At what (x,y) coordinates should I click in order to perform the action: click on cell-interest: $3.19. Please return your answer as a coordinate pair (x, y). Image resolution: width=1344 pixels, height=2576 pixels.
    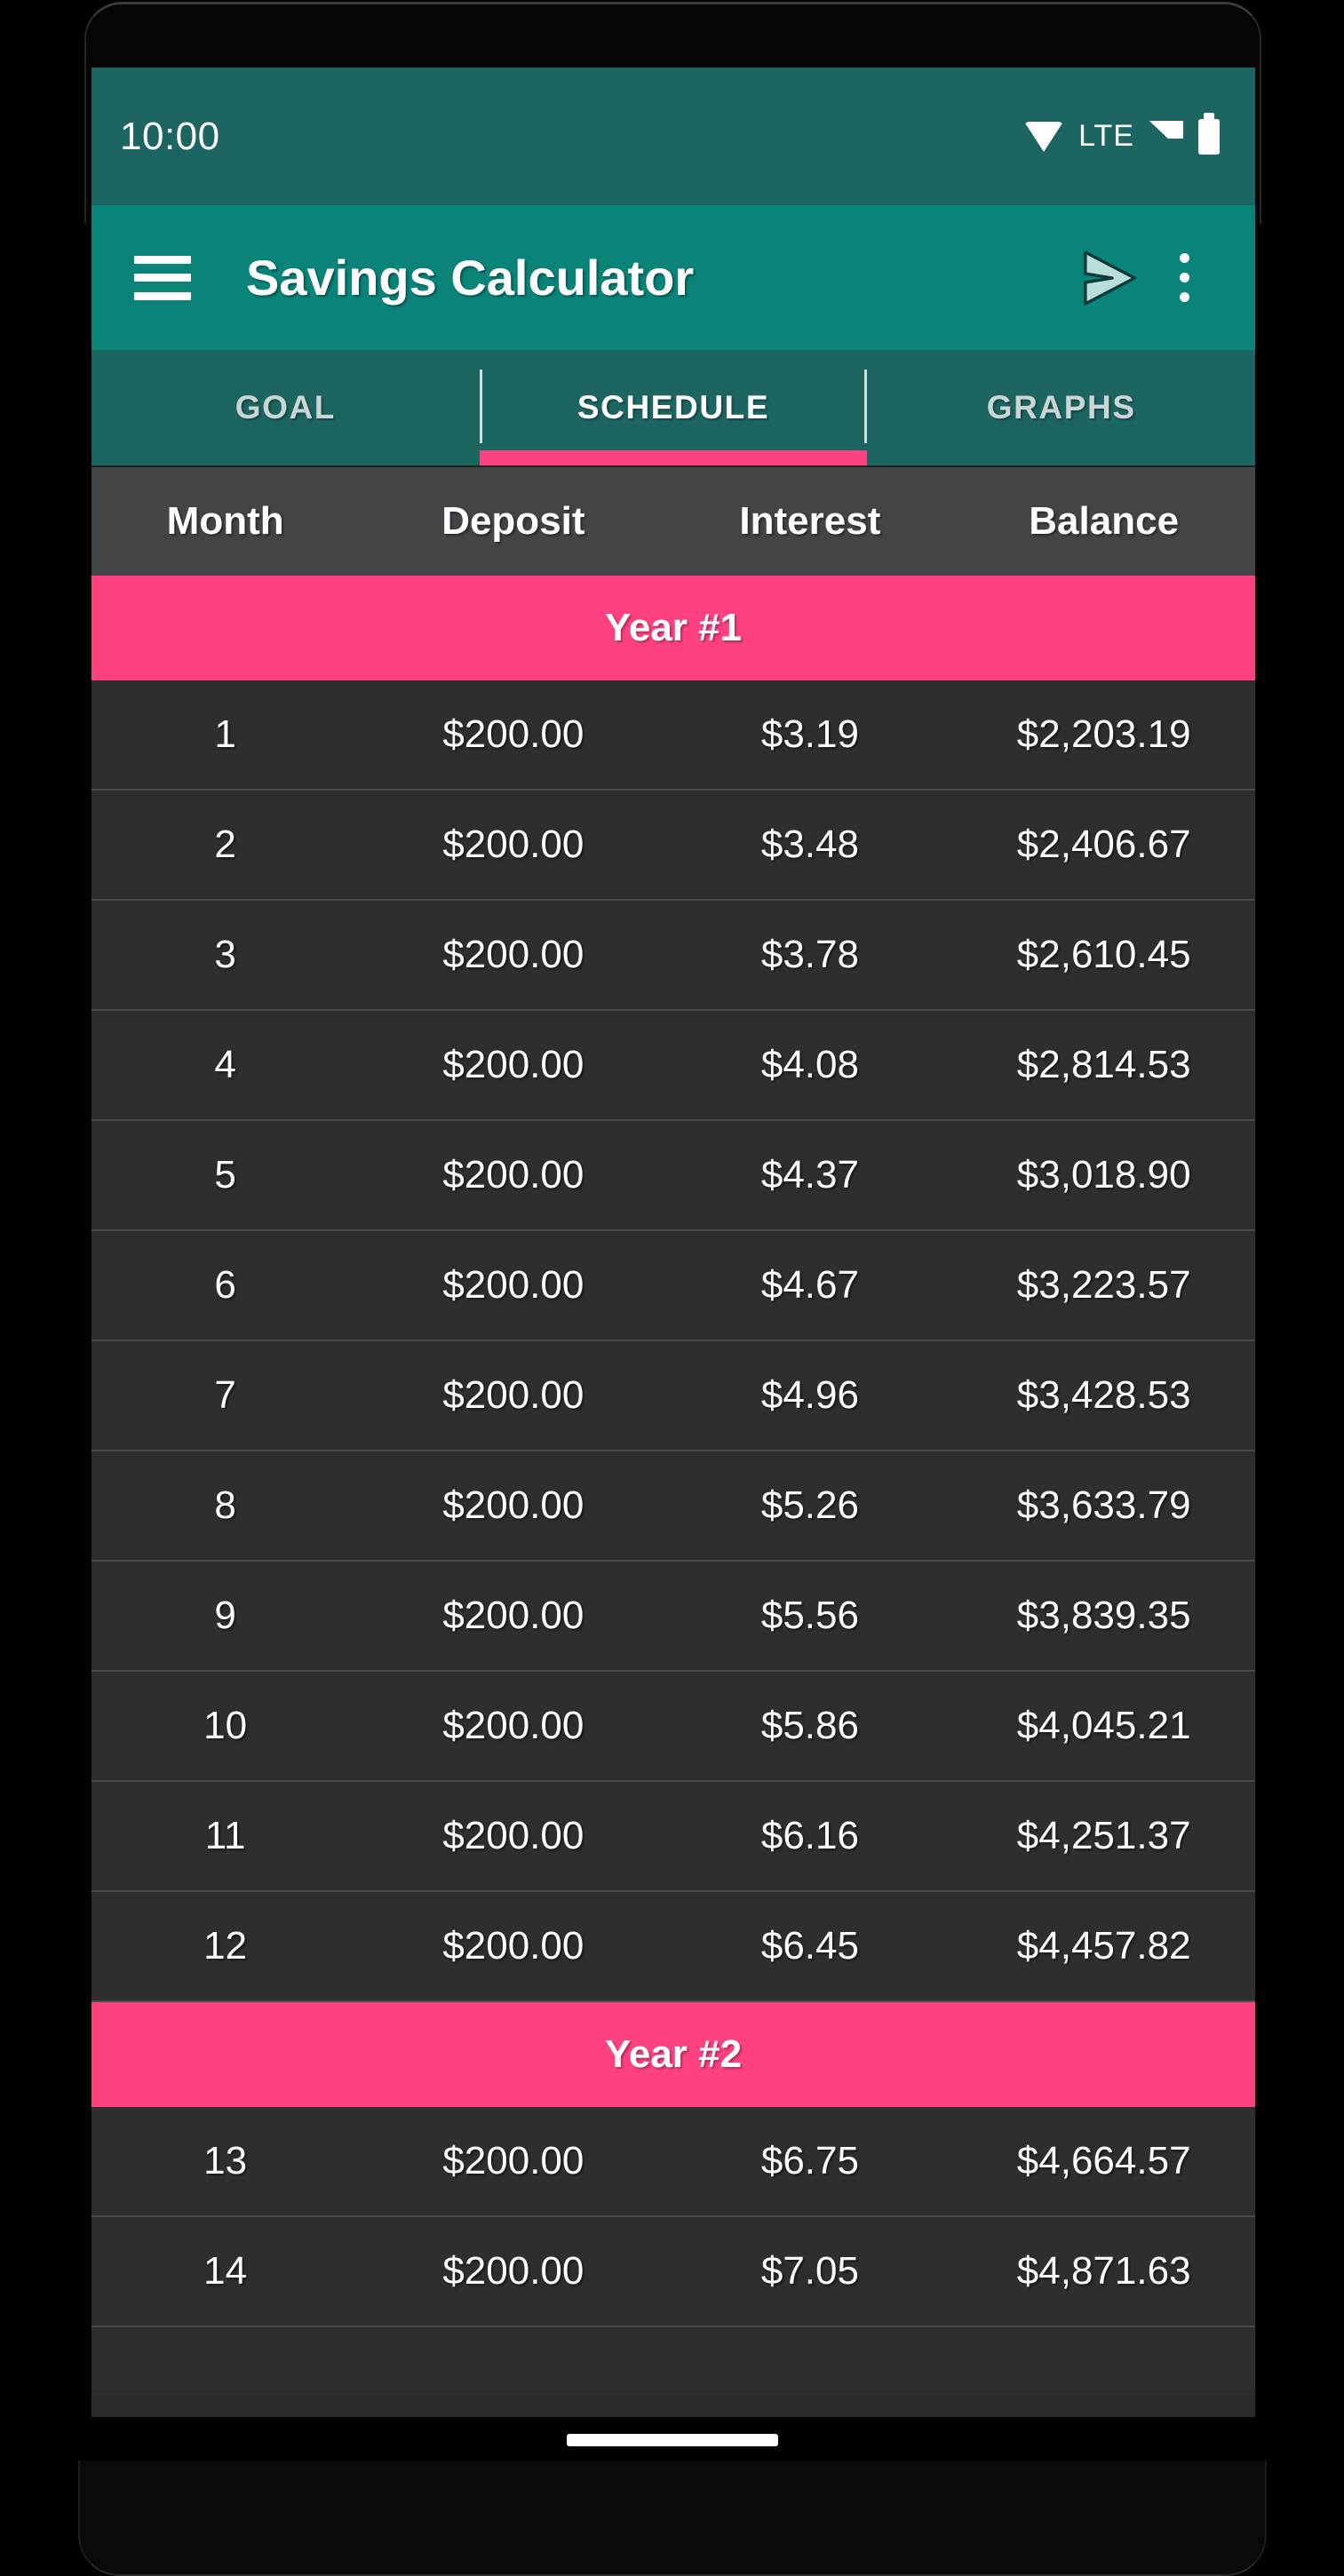
    Looking at the image, I should click on (809, 734).